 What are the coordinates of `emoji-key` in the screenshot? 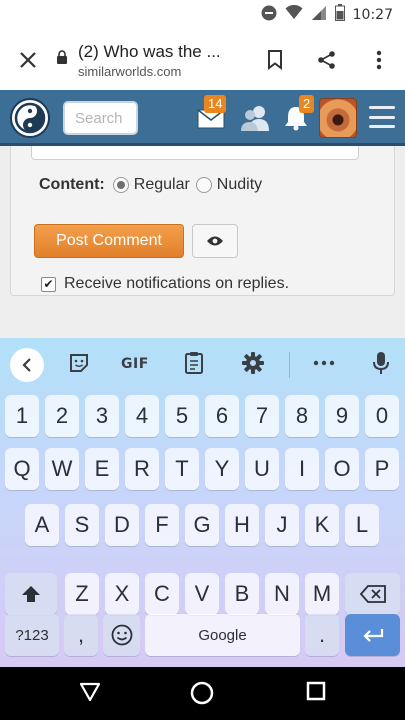 It's located at (121, 635).